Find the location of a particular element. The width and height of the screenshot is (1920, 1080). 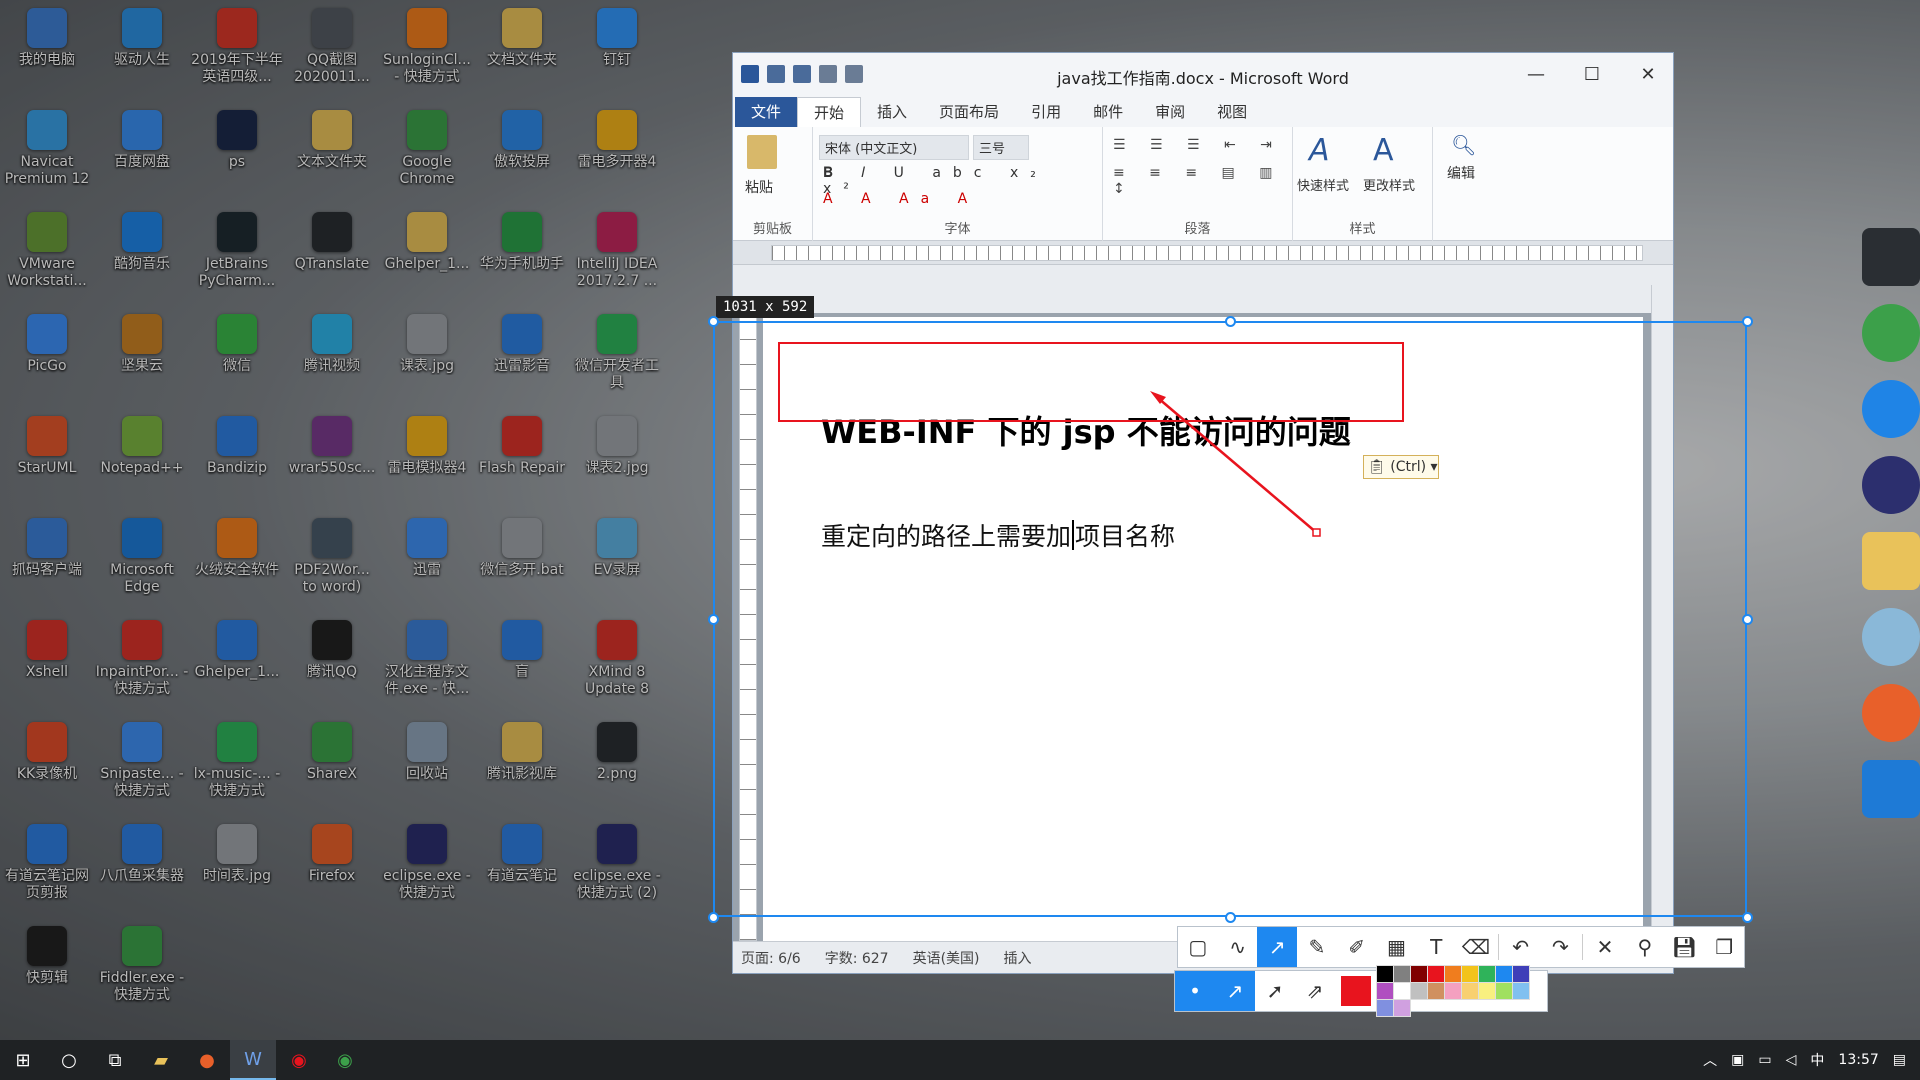

desktop-icon: Microsoft Edge is located at coordinates (142, 557).